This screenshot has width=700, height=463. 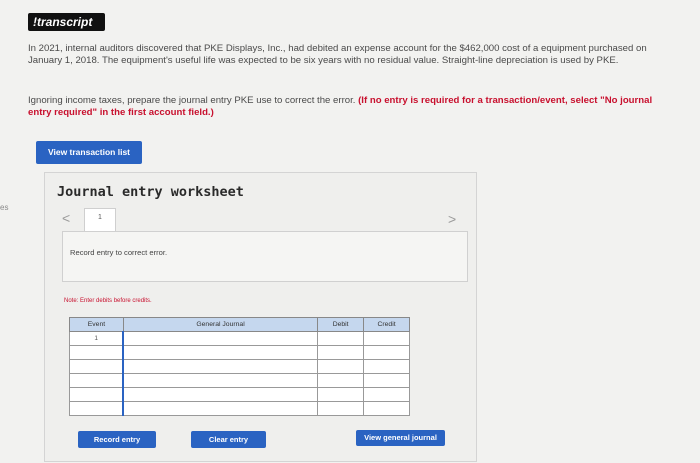 What do you see at coordinates (96, 338) in the screenshot?
I see `event-cell: 1` at bounding box center [96, 338].